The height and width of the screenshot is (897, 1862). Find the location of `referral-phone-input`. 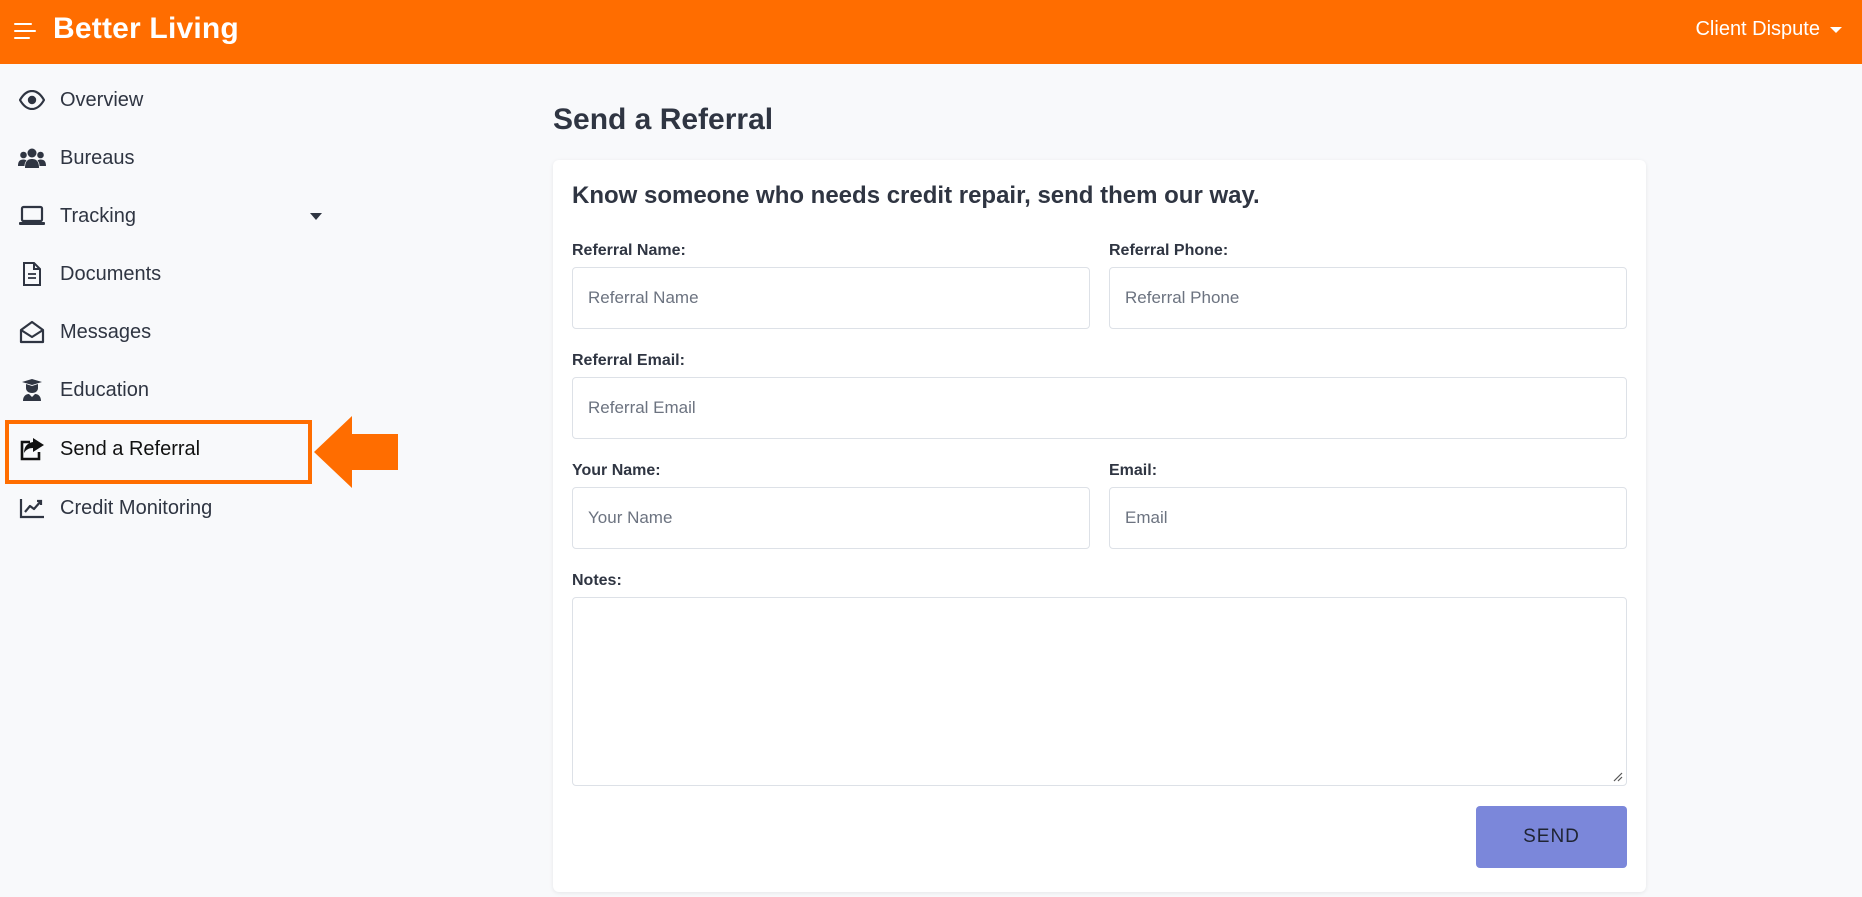

referral-phone-input is located at coordinates (1368, 298).